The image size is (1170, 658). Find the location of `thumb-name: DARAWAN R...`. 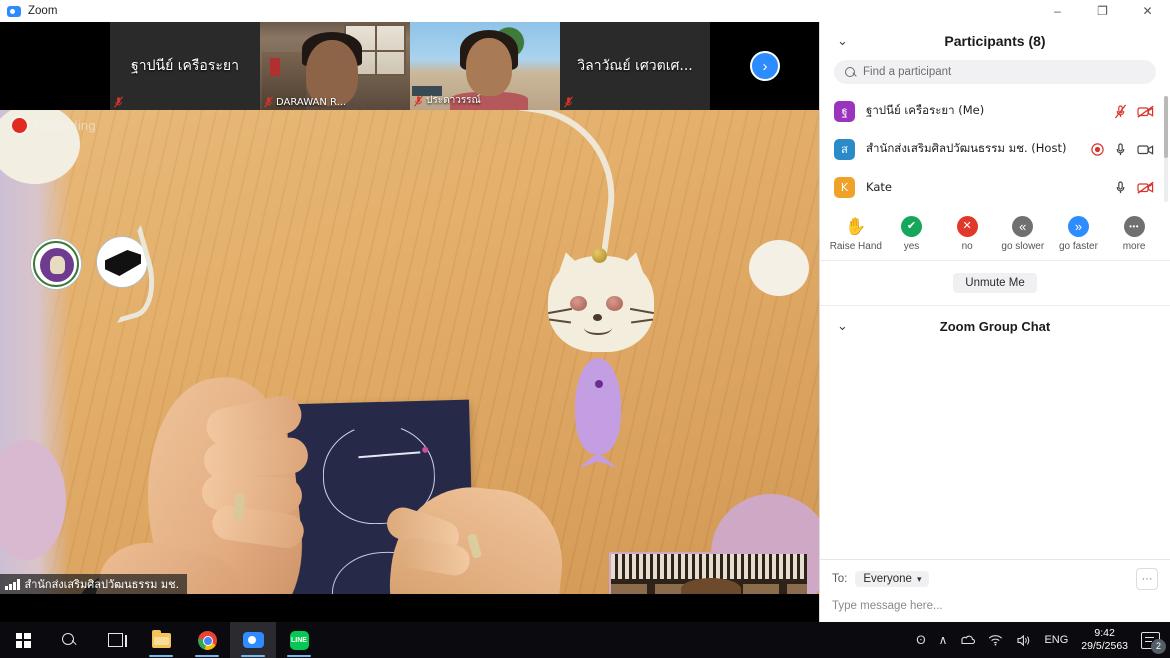

thumb-name: DARAWAN R... is located at coordinates (311, 102).